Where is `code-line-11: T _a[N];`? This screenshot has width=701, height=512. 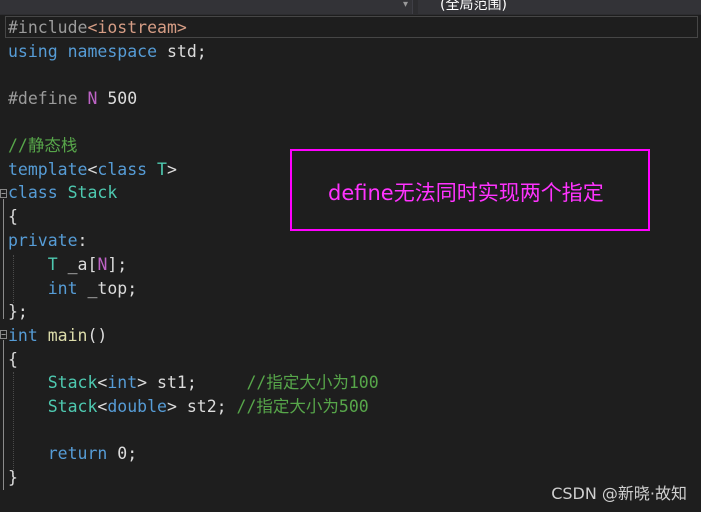
code-line-11: T _a[N]; is located at coordinates (68, 264).